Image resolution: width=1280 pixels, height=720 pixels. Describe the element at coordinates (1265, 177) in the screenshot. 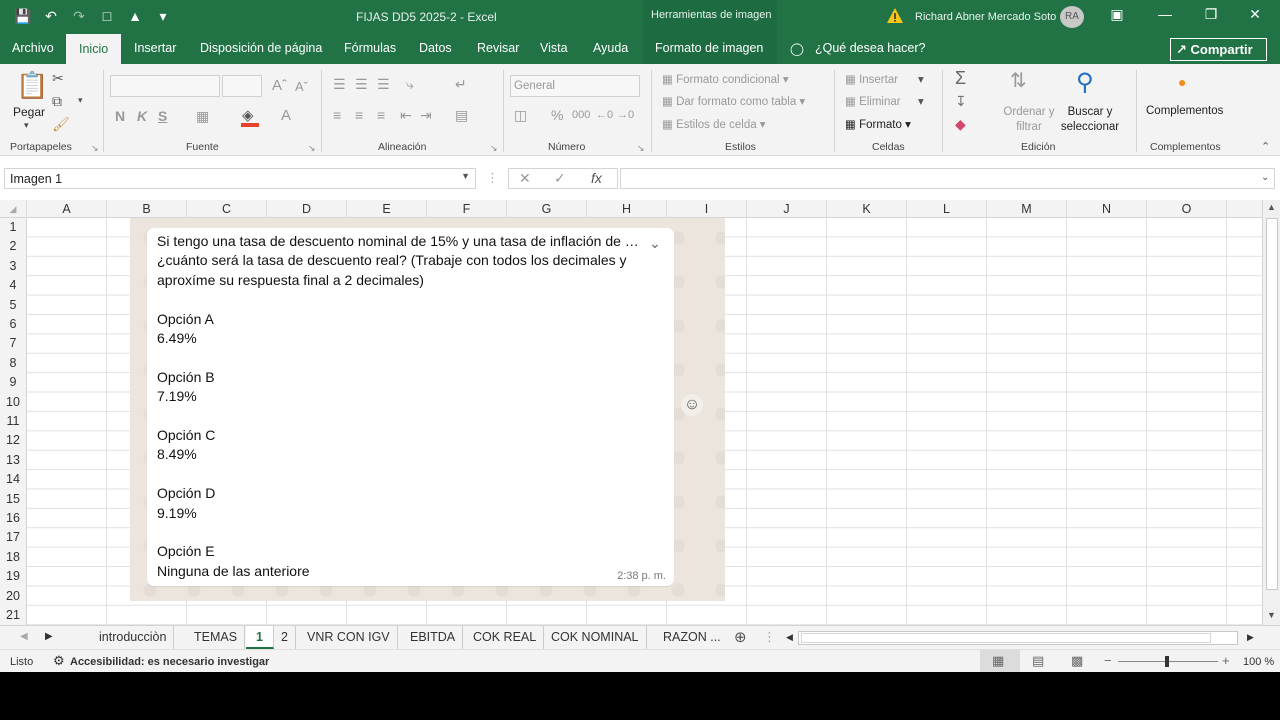

I see `expand-formula-icon: ⌄` at that location.